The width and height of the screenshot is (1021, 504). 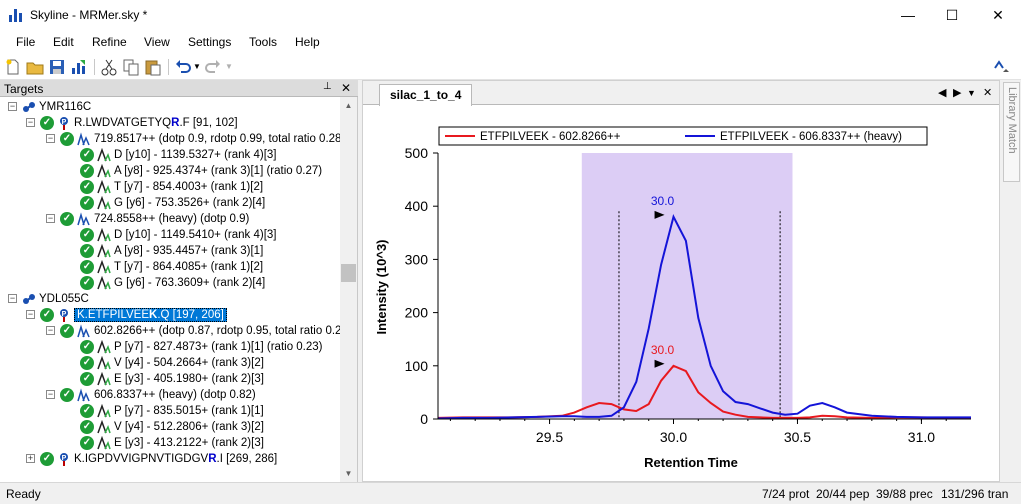 I want to click on menu-file: File, so click(x=25, y=42).